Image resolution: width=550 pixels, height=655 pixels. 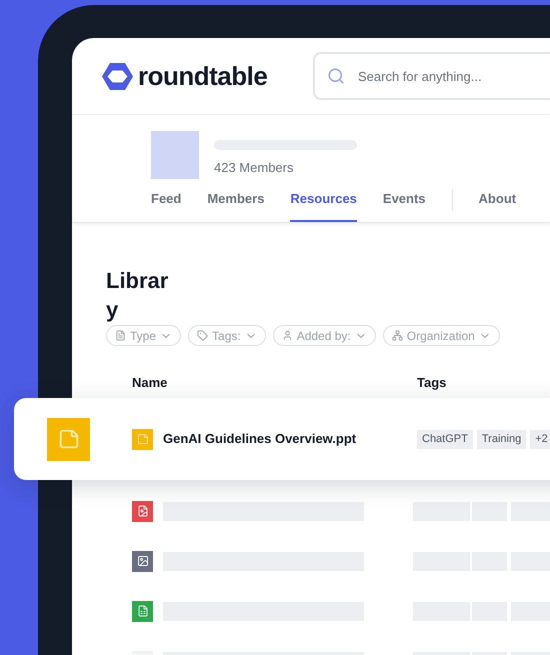 What do you see at coordinates (150, 383) in the screenshot?
I see `column-header: Name` at bounding box center [150, 383].